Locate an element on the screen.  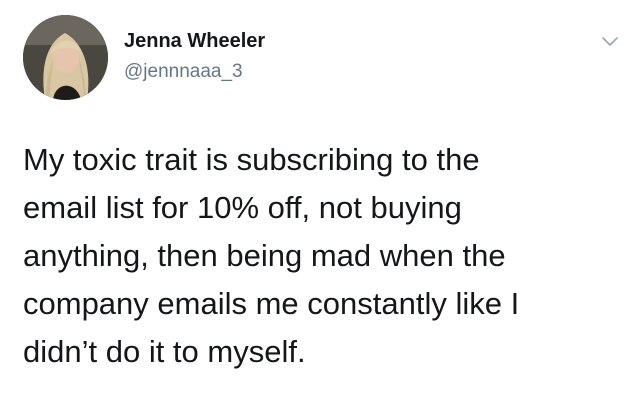
author-handle: @jennnaaa_3 is located at coordinates (183, 72).